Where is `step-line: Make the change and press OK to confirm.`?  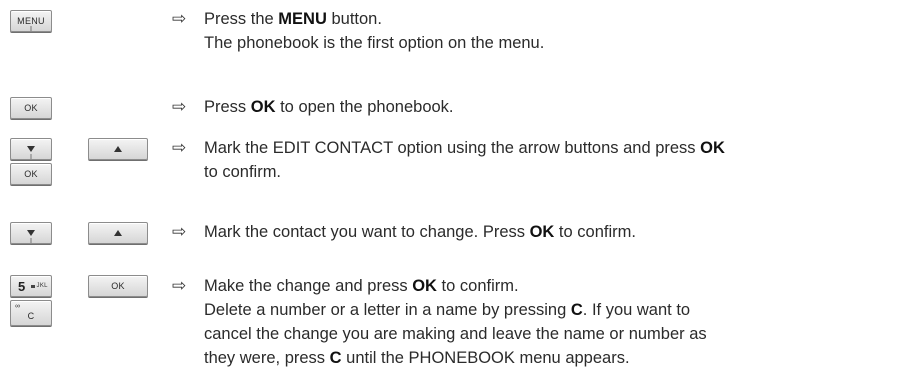
step-line: Make the change and press OK to confirm. is located at coordinates (455, 286).